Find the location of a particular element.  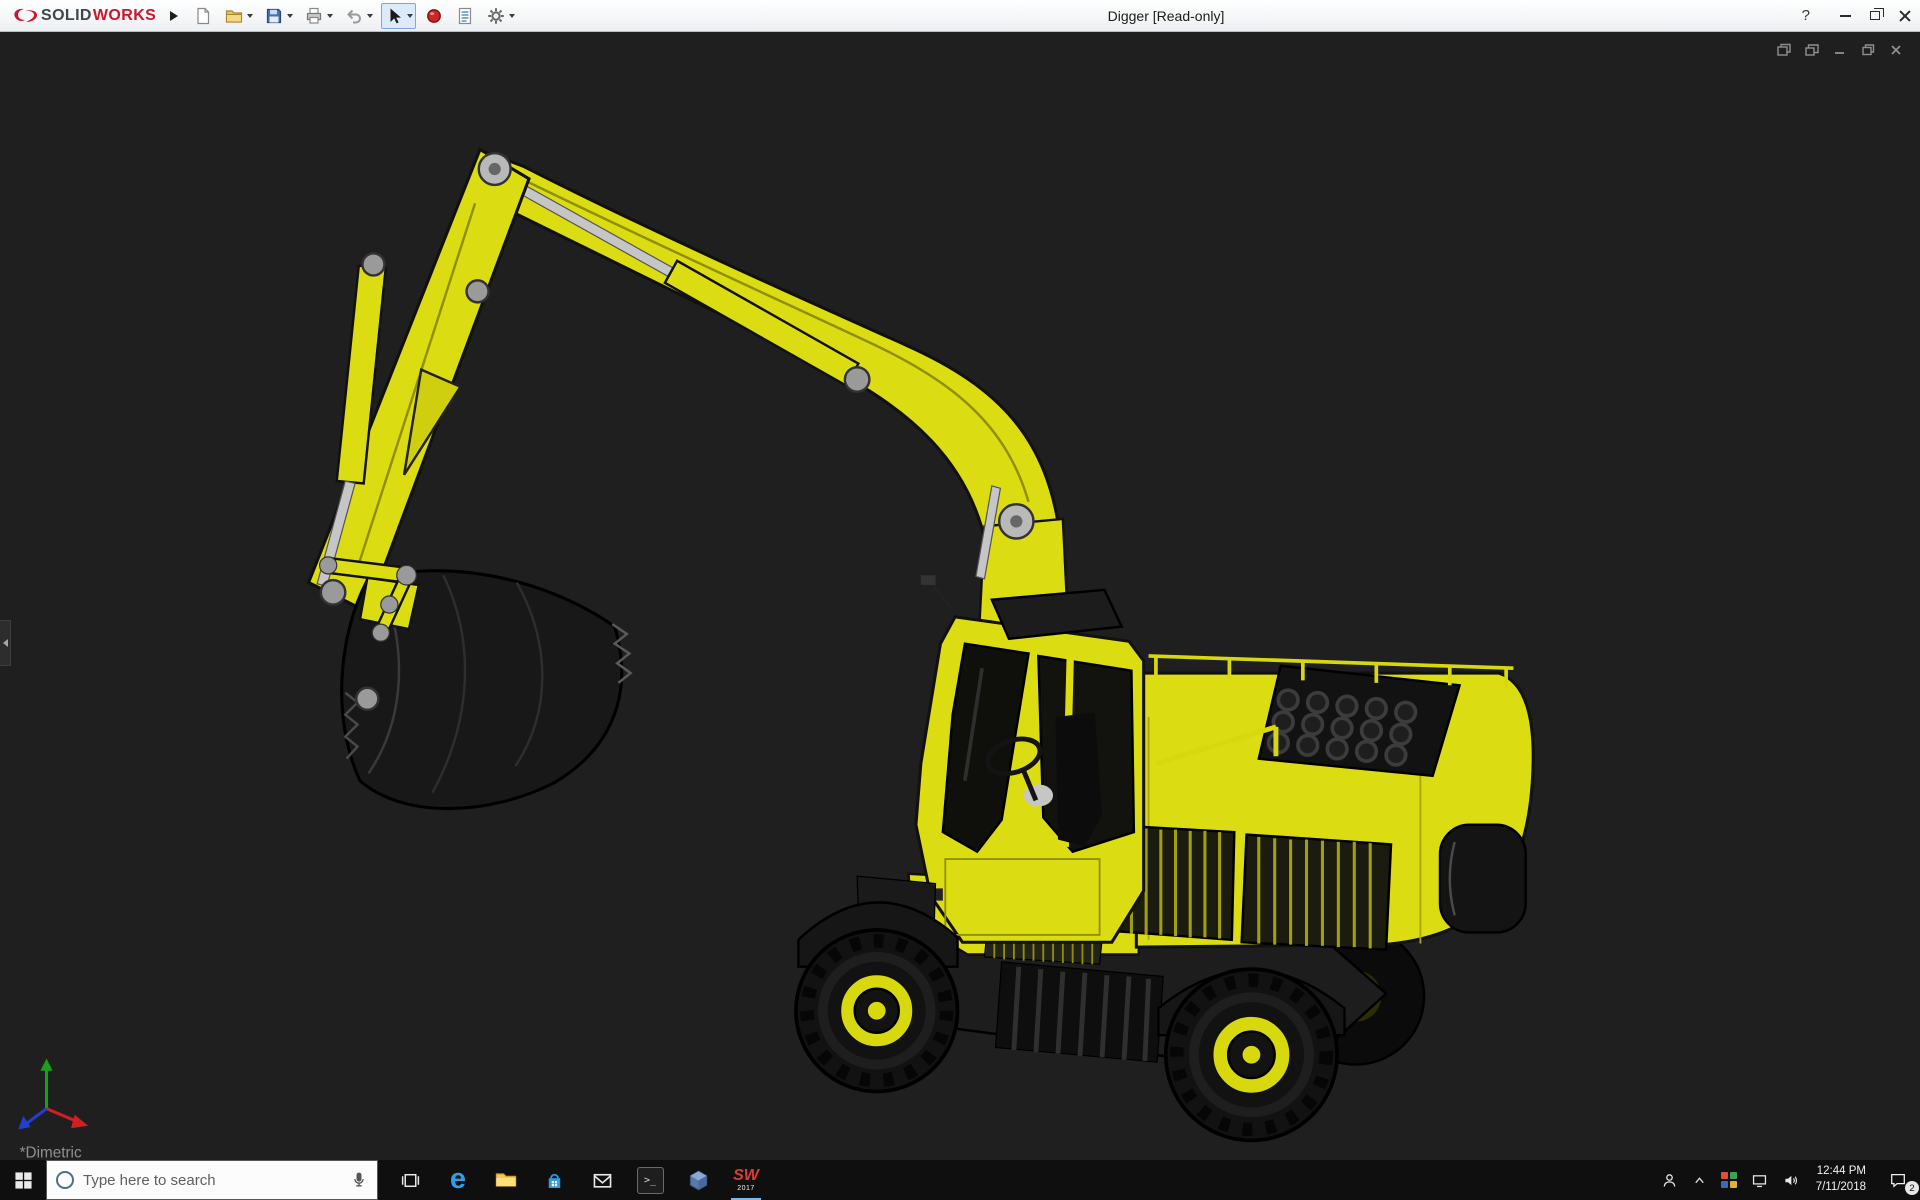

file-properties-icon is located at coordinates (465, 15).